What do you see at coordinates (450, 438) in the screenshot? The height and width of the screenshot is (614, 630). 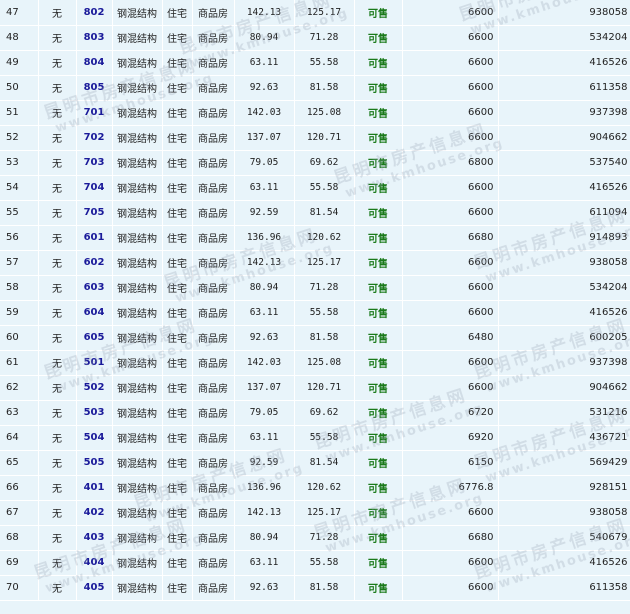 I see `unit-price: 6920` at bounding box center [450, 438].